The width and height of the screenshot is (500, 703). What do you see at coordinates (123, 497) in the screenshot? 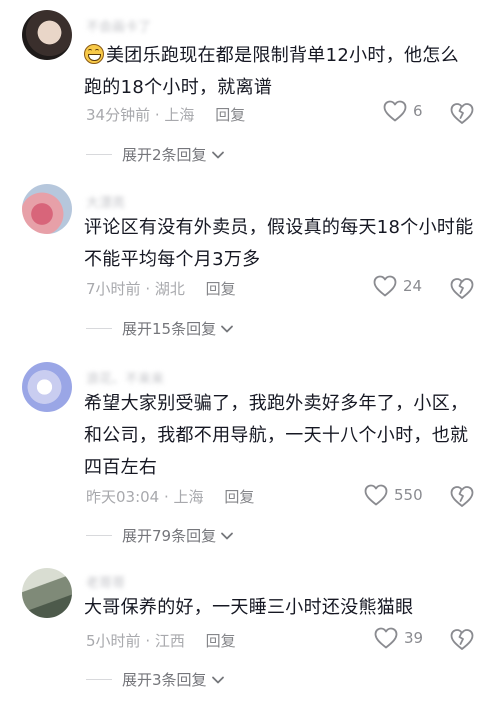
I see `comment-time: 昨天03:04` at bounding box center [123, 497].